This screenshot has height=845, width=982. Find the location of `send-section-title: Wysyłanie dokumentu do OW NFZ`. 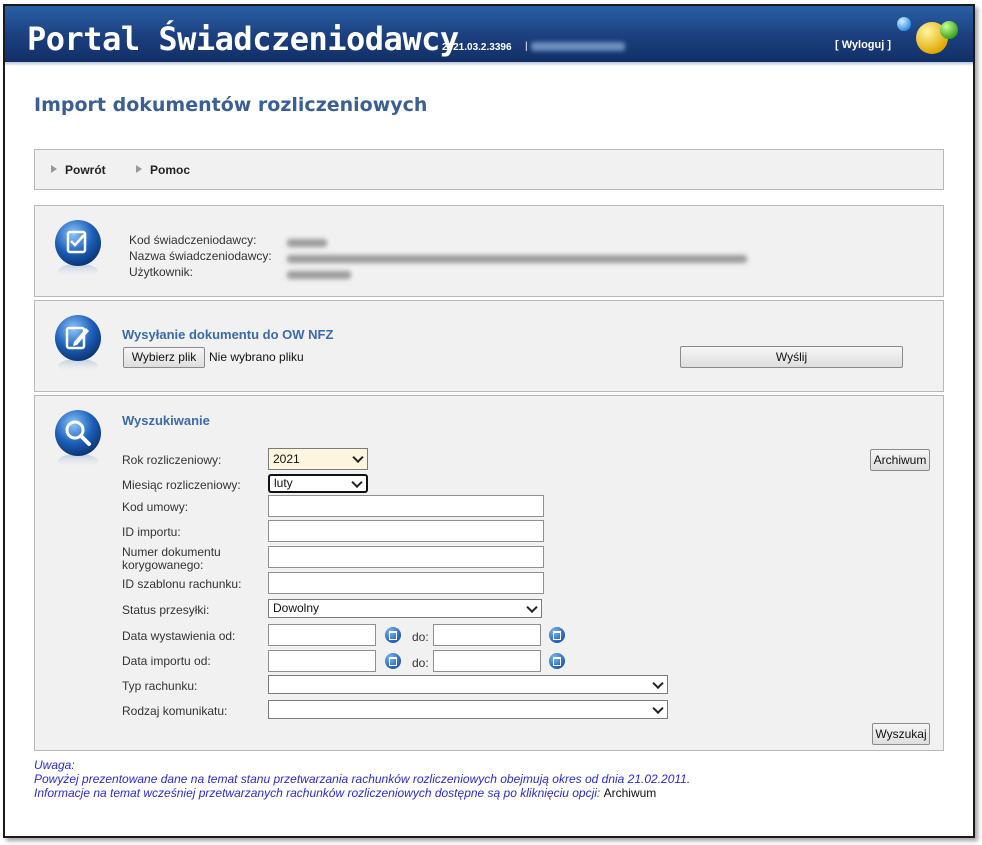

send-section-title: Wysyłanie dokumentu do OW NFZ is located at coordinates (228, 334).